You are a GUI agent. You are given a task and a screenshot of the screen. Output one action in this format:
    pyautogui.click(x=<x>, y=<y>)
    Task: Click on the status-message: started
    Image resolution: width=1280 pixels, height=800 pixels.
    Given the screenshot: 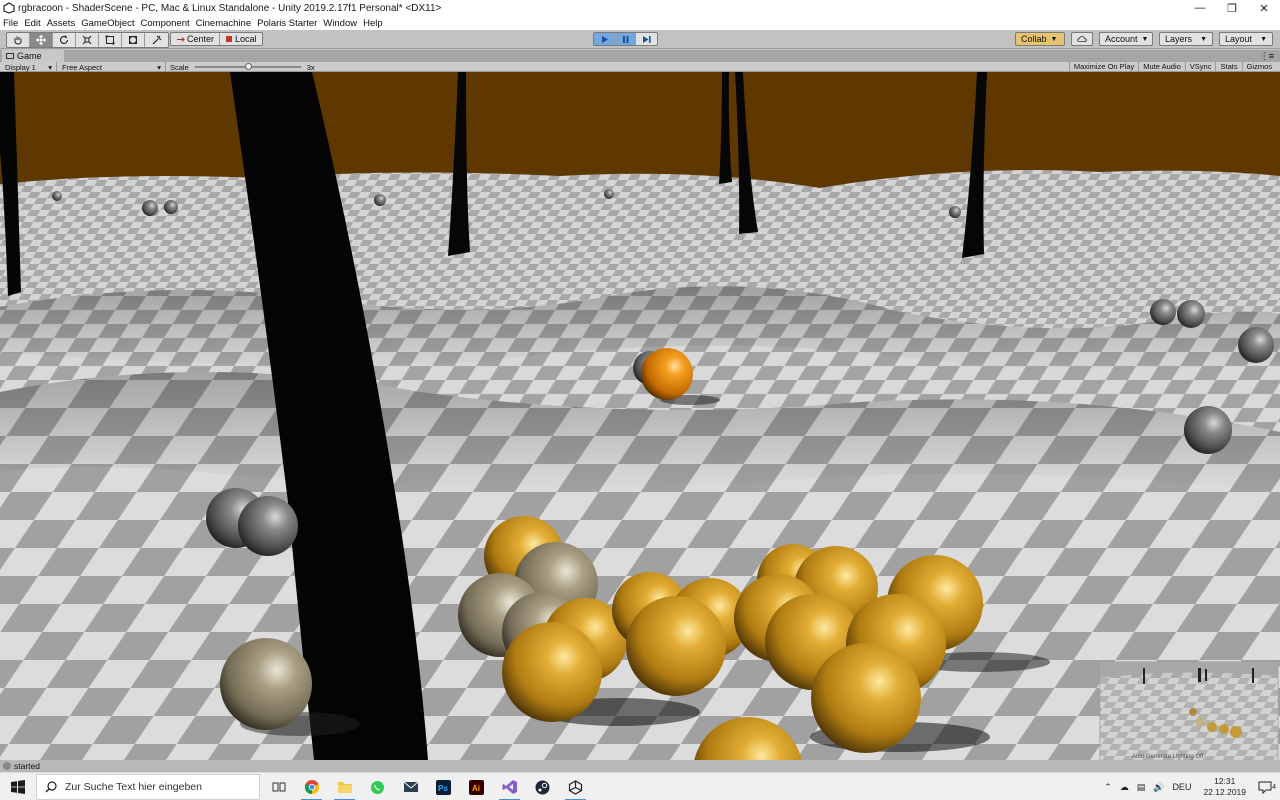 What is the action you would take?
    pyautogui.click(x=27, y=766)
    